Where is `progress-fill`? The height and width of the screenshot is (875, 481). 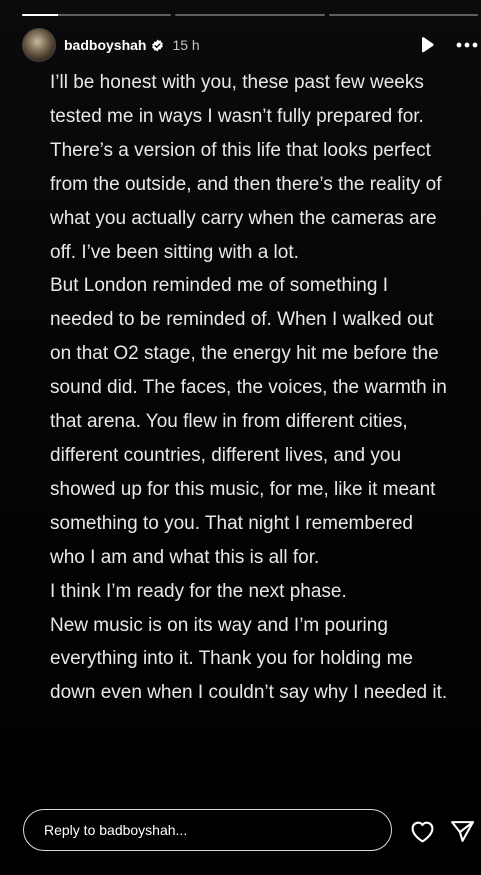 progress-fill is located at coordinates (40, 15).